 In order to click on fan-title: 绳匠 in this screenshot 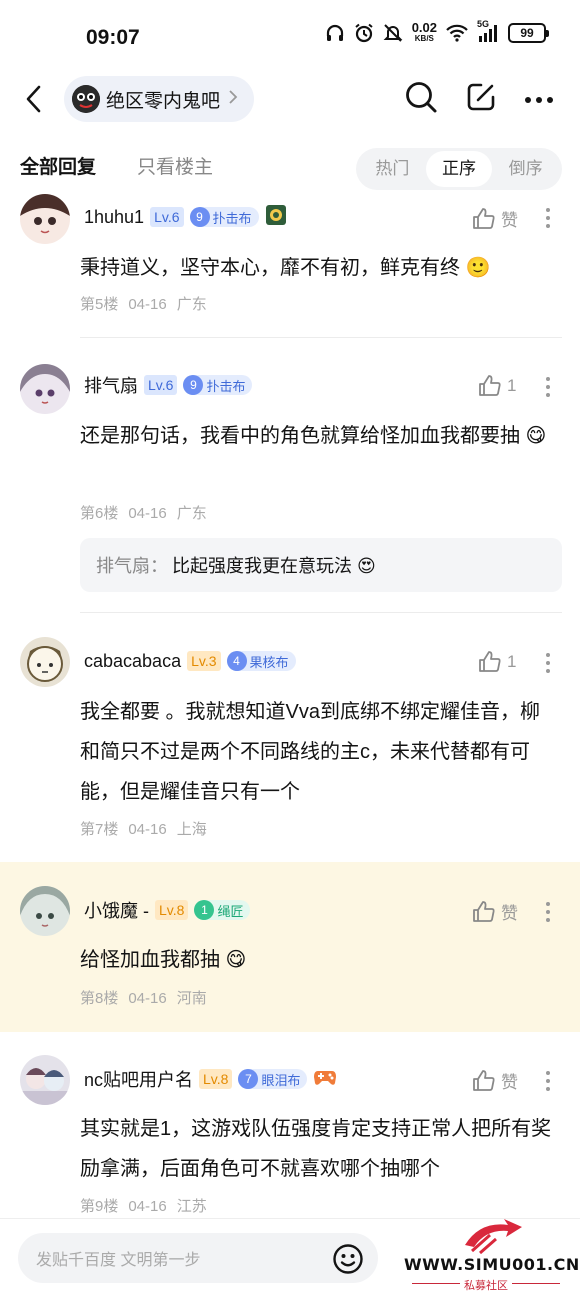, I will do `click(230, 911)`.